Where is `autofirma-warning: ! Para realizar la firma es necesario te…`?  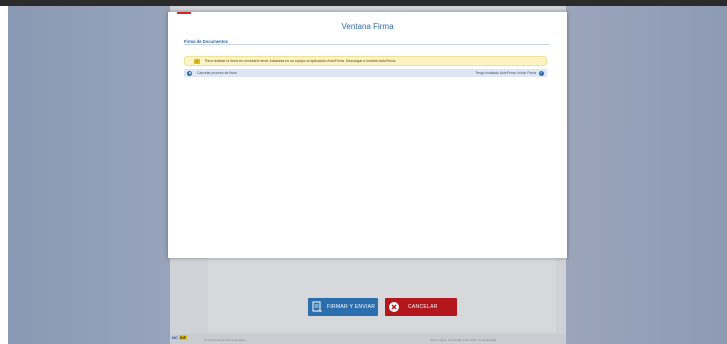
autofirma-warning: ! Para realizar la firma es necesario te… is located at coordinates (365, 61).